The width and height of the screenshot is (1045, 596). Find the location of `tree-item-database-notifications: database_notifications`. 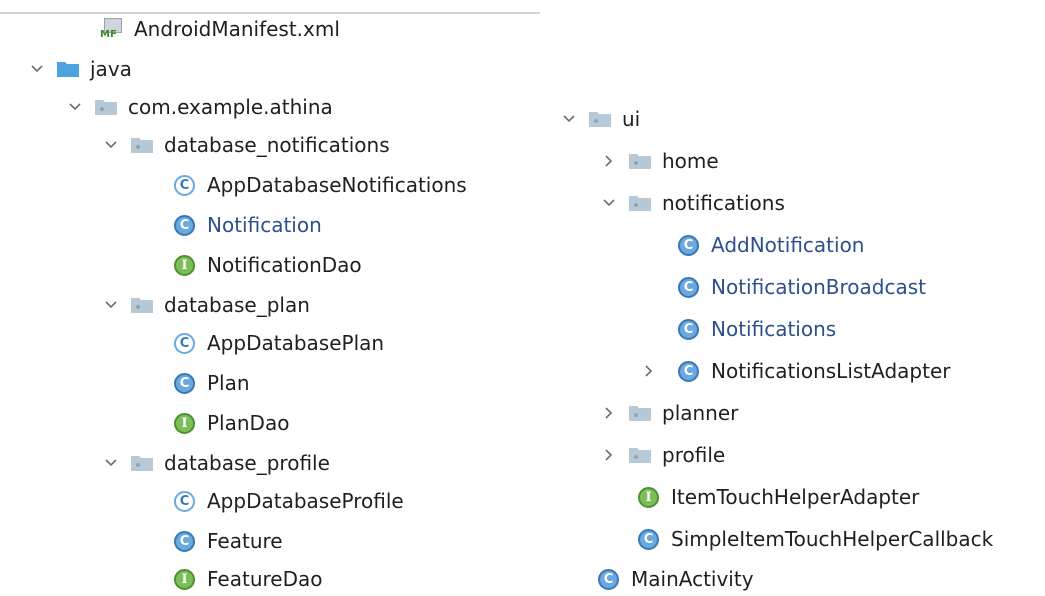

tree-item-database-notifications: database_notifications is located at coordinates (246, 145).